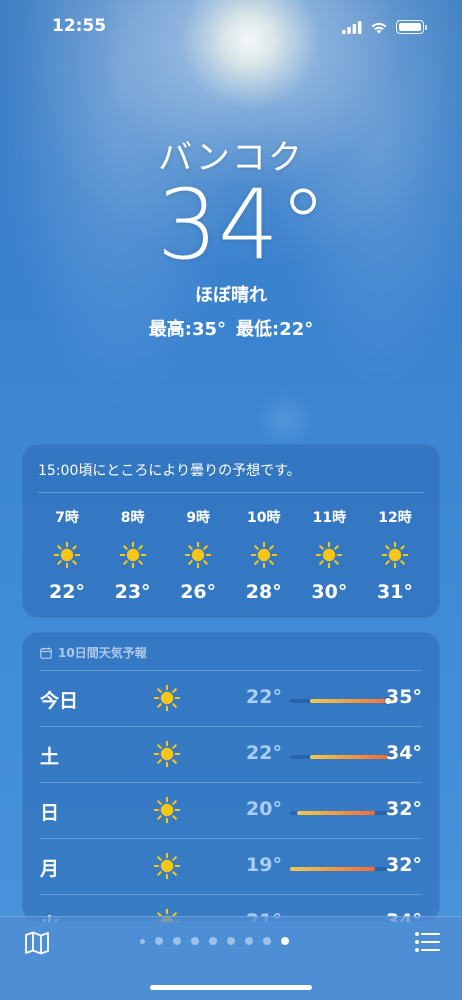 The image size is (462, 1000). What do you see at coordinates (198, 592) in the screenshot?
I see `hour-temp: 26°` at bounding box center [198, 592].